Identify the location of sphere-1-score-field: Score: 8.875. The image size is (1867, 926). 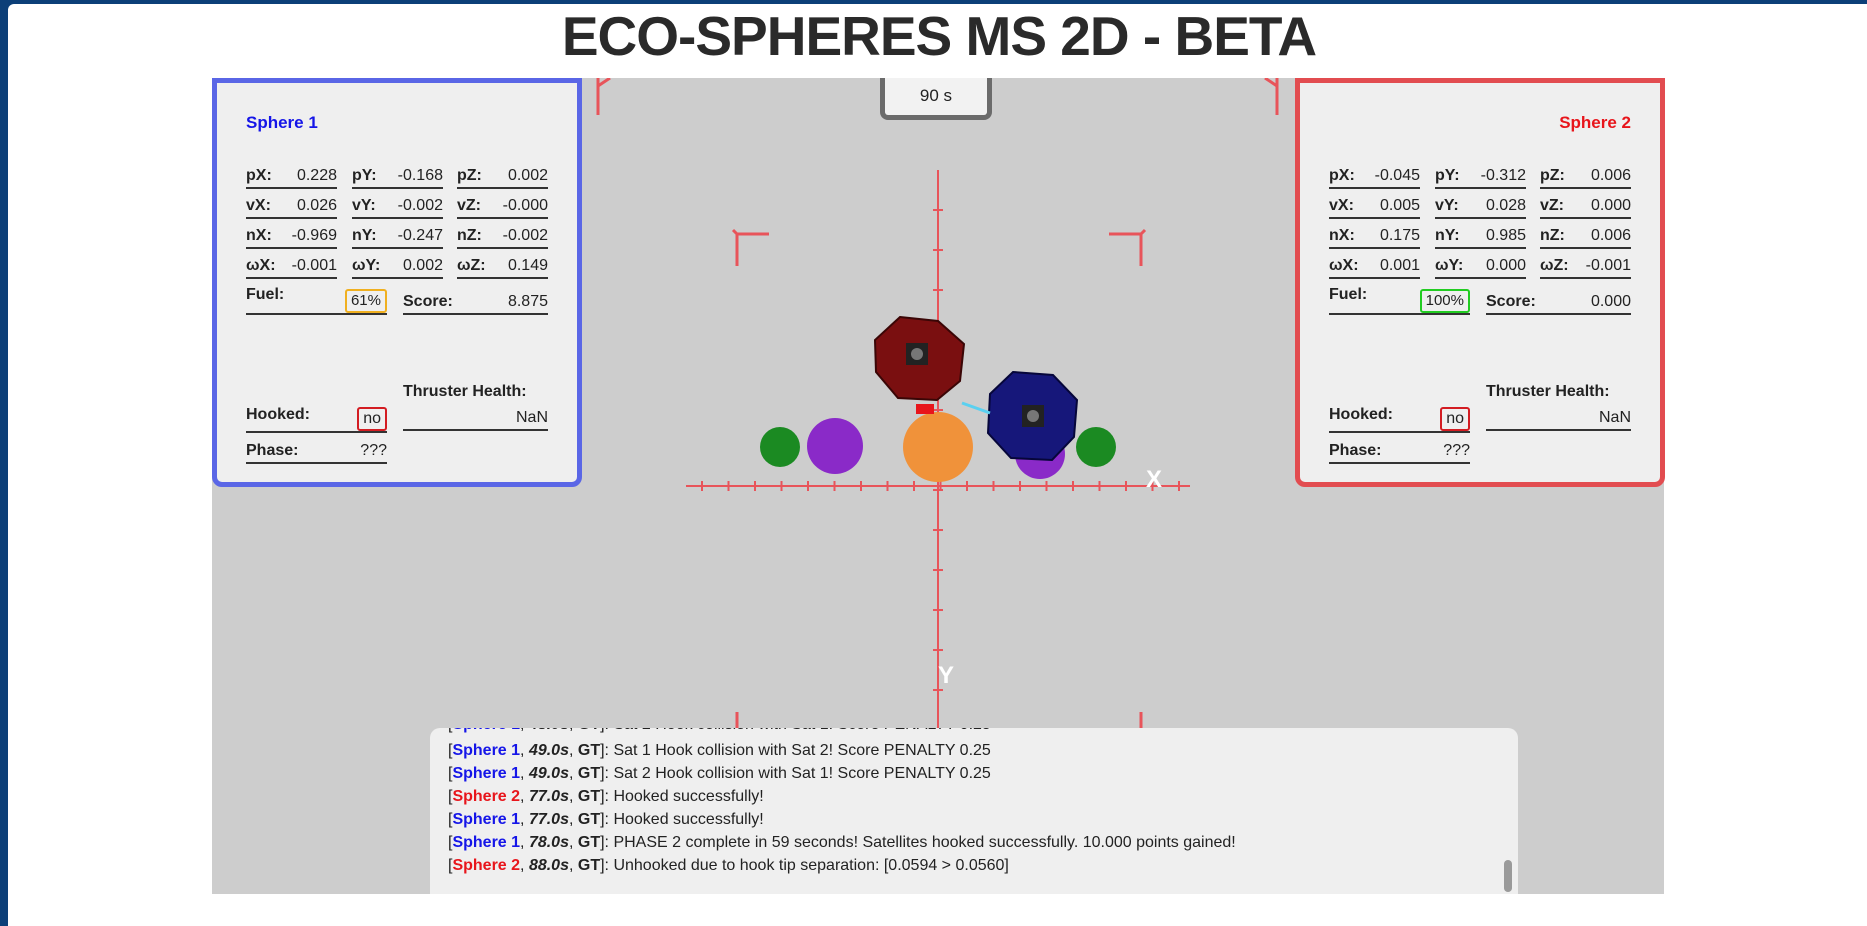
(475, 300).